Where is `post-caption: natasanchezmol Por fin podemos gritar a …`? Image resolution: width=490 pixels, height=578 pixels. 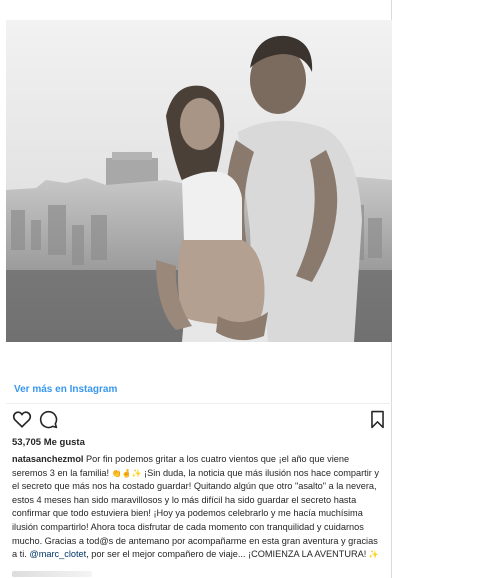 post-caption: natasanchezmol Por fin podemos gritar a … is located at coordinates (198, 507).